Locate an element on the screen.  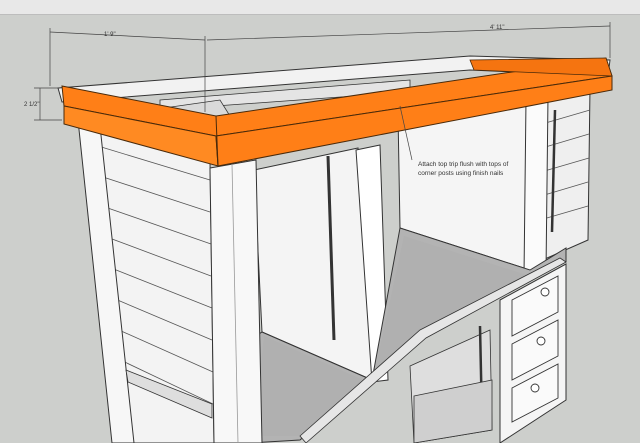
dimension-label-top-total: 4' 11" is located at coordinates (497, 28).